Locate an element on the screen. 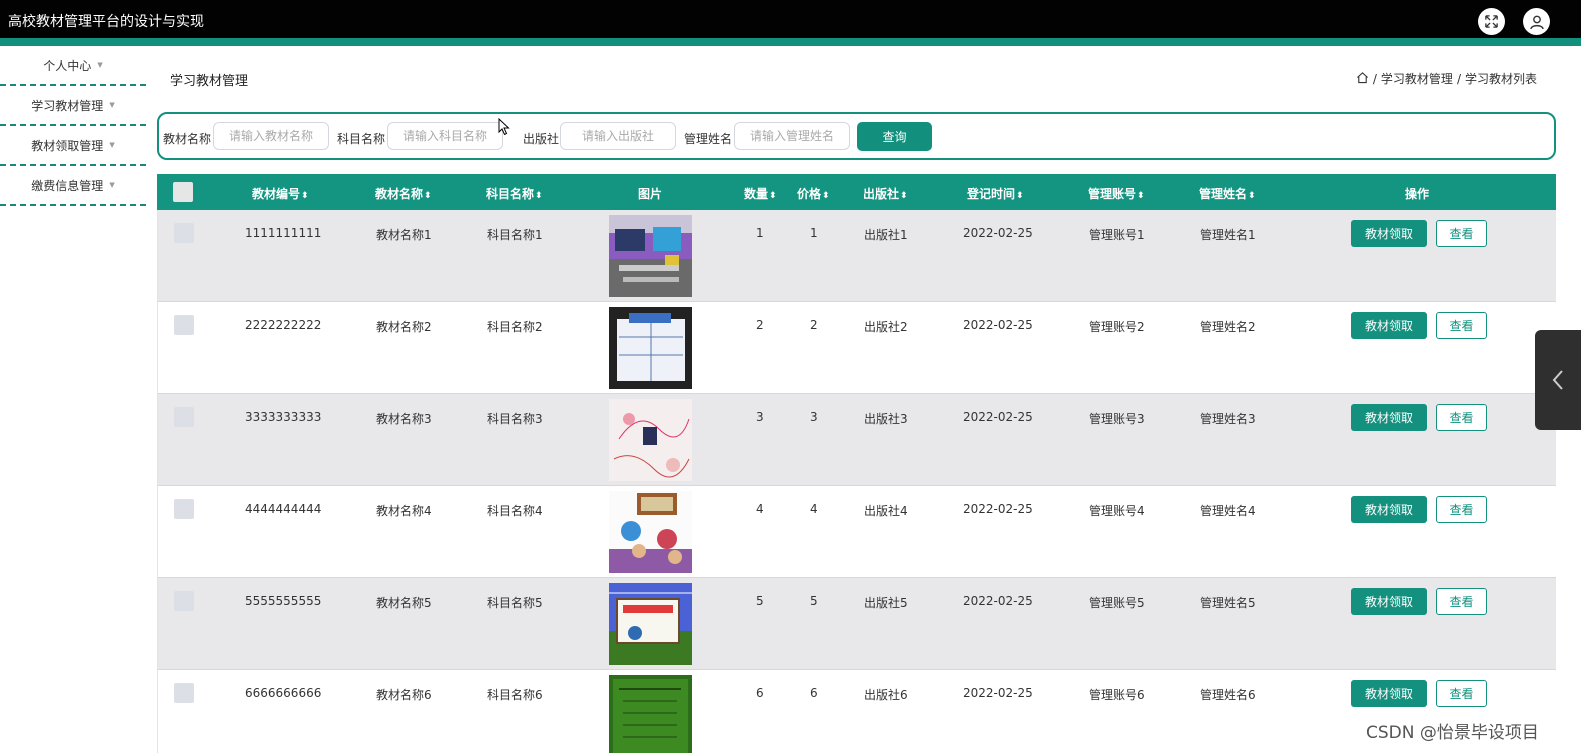 The height and width of the screenshot is (753, 1581). cell-publisher: 出版社4 is located at coordinates (886, 511).